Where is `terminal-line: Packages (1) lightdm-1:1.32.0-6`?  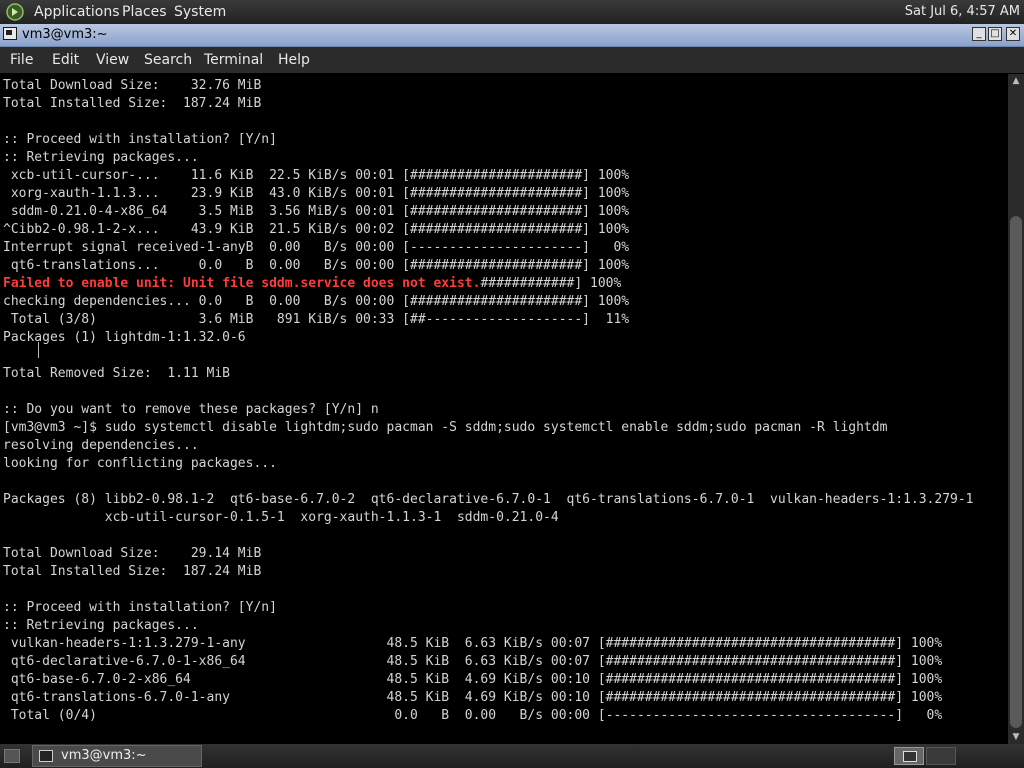
terminal-line: Packages (1) lightdm-1:1.32.0-6 is located at coordinates (124, 337).